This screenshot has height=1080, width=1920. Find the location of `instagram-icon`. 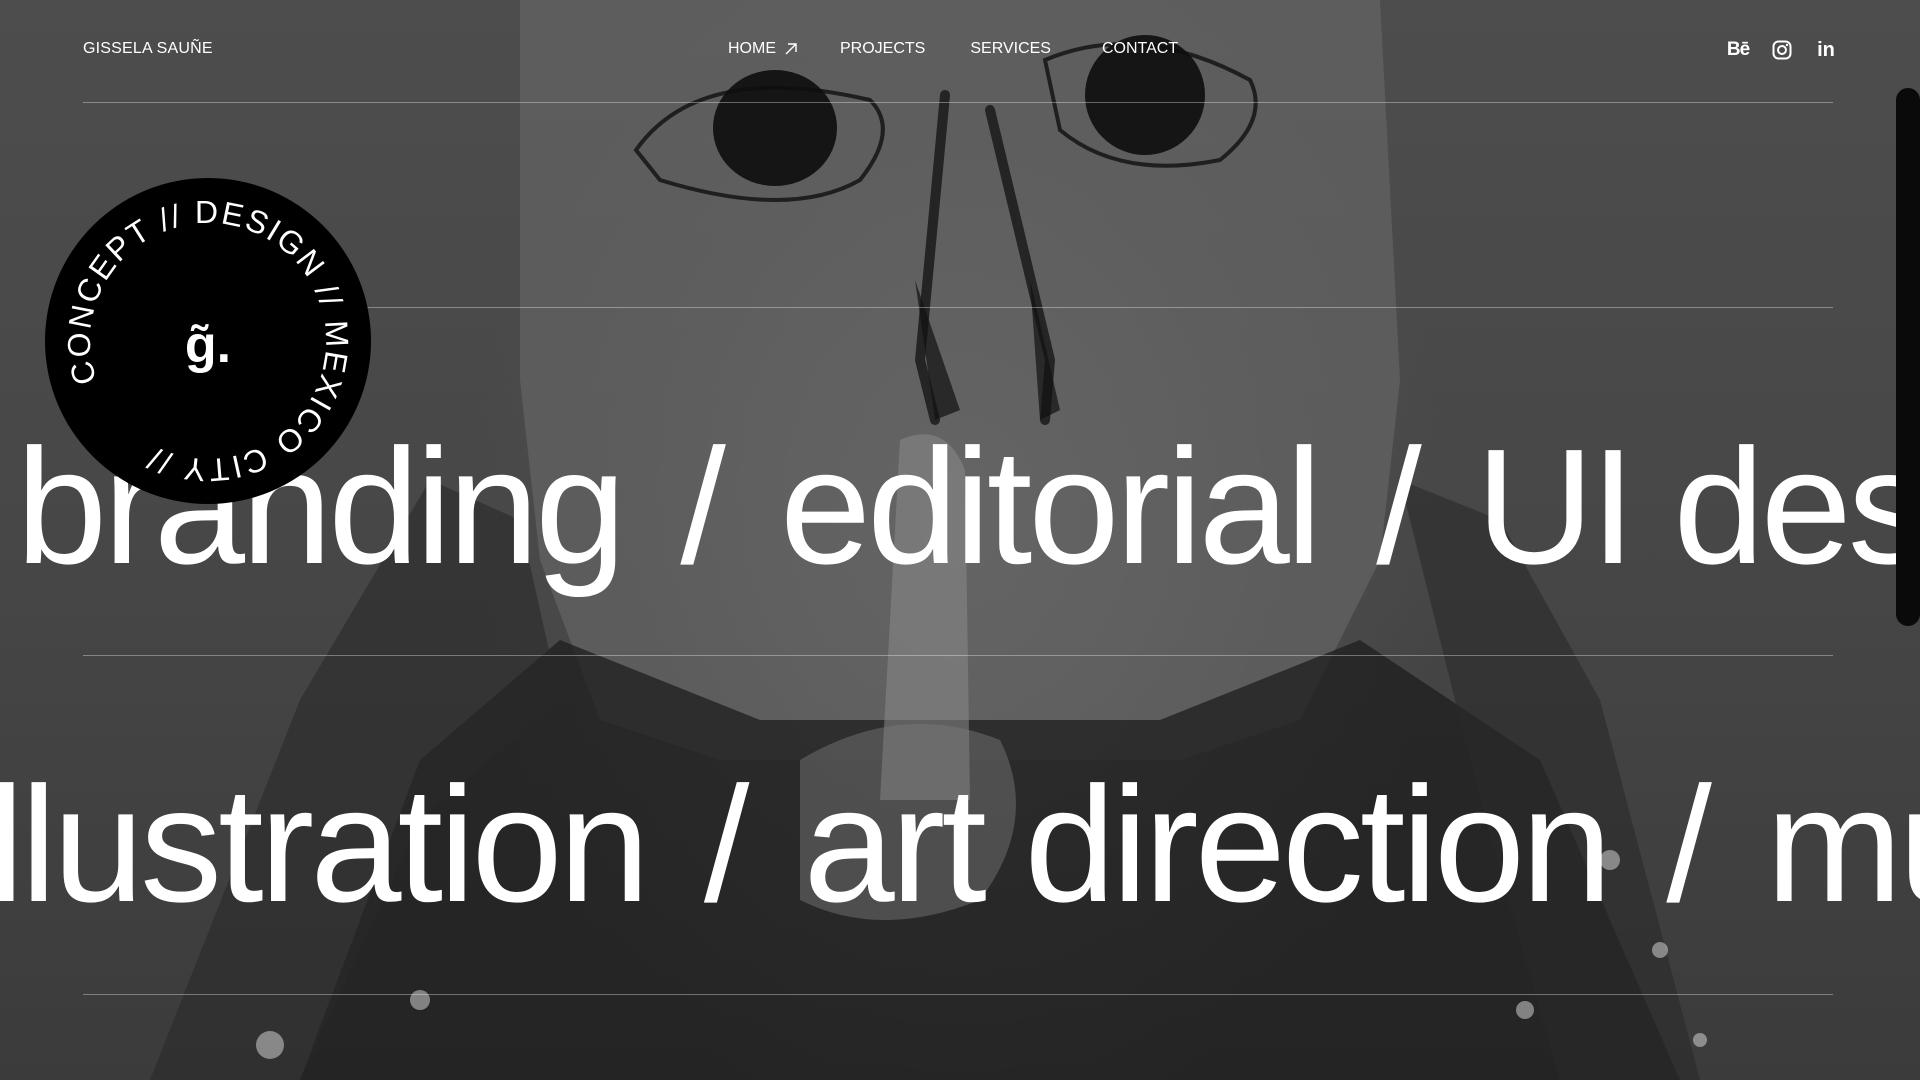

instagram-icon is located at coordinates (1782, 50).